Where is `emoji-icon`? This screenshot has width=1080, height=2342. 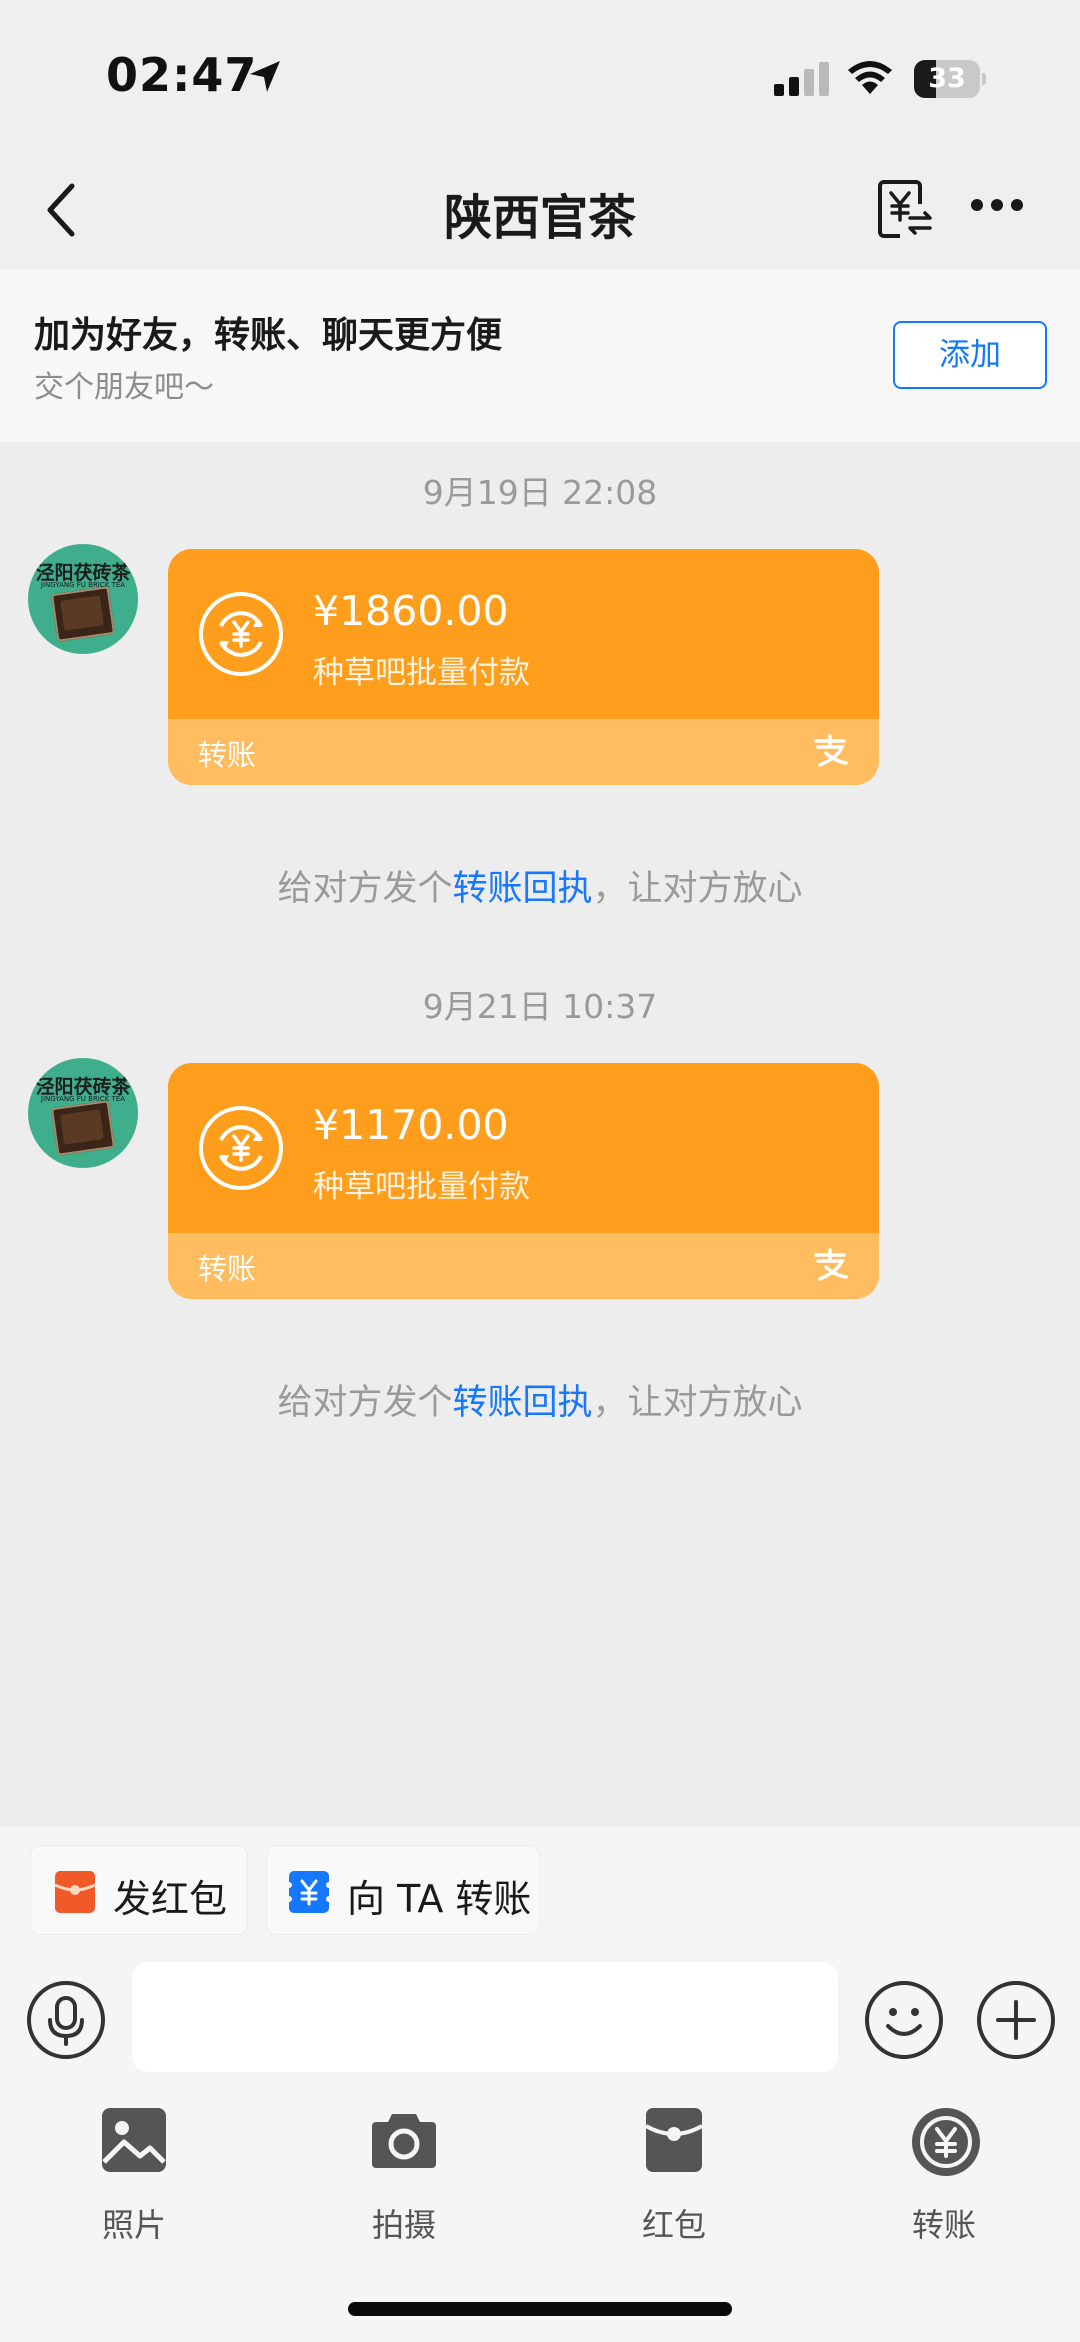
emoji-icon is located at coordinates (904, 2020).